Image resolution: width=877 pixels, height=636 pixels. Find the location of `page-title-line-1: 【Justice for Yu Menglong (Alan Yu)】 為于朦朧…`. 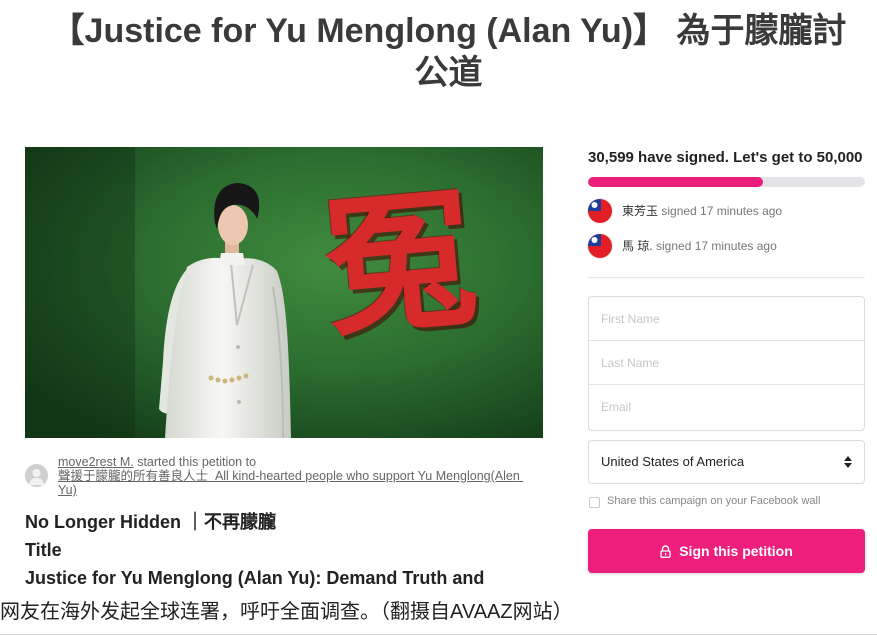

page-title-line-1: 【Justice for Yu Menglong (Alan Yu)】 為于朦朧… is located at coordinates (448, 31).